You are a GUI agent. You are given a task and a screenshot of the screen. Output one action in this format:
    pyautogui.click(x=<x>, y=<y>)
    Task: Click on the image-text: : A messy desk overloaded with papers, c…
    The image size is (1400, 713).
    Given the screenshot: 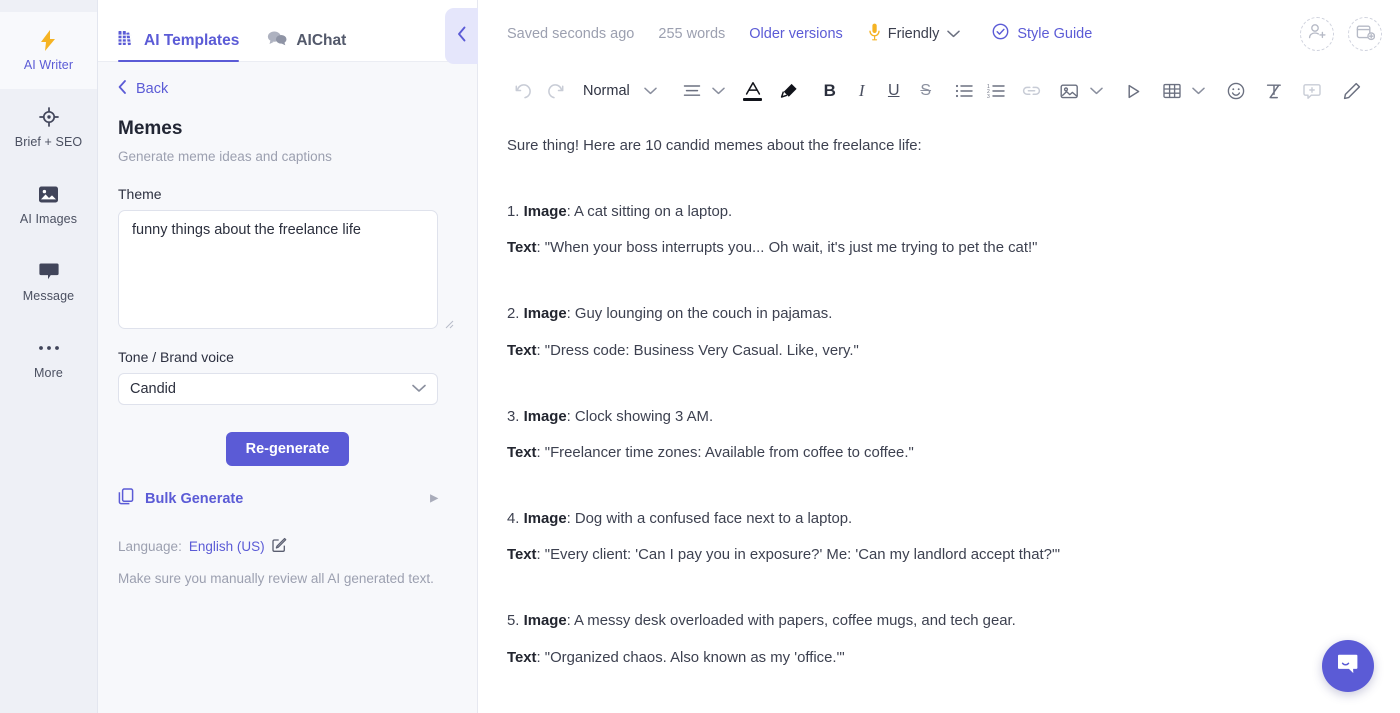 What is the action you would take?
    pyautogui.click(x=791, y=621)
    